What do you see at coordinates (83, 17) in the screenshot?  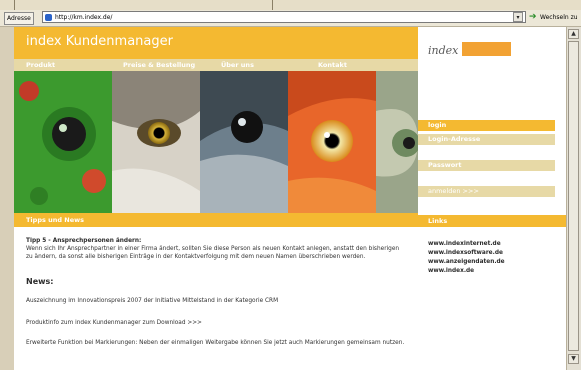 I see `address-url: http://km.index.de/` at bounding box center [83, 17].